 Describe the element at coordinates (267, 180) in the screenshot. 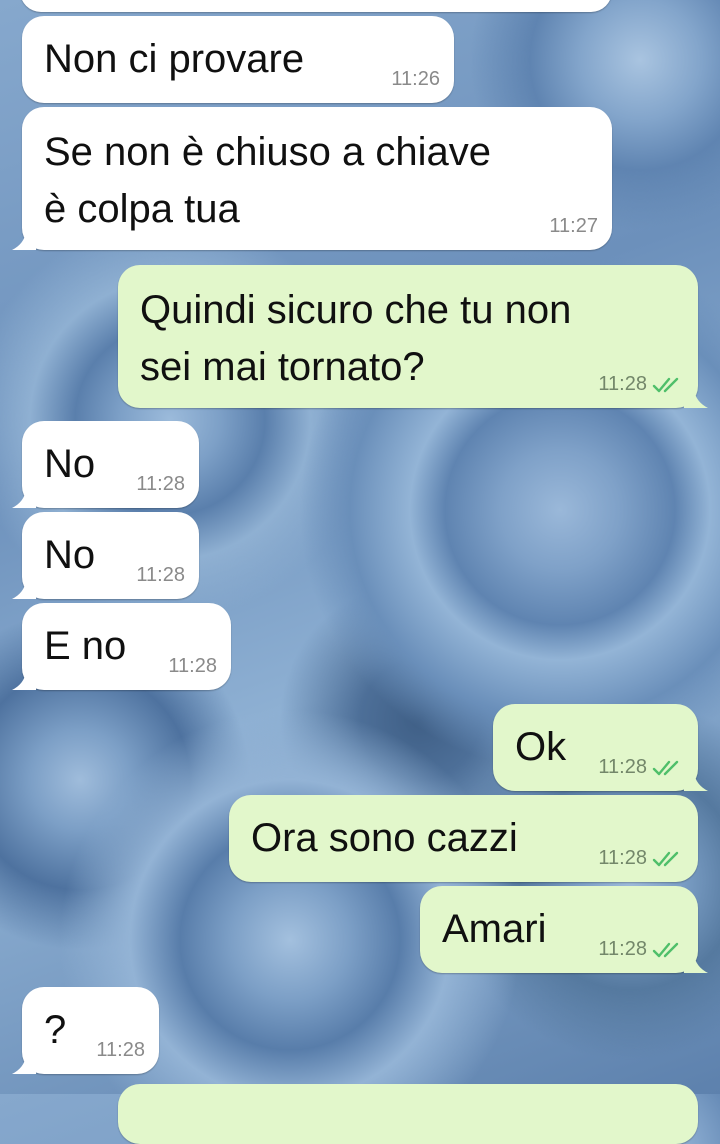

I see `message-text: Se non è chiuso a chiave è colpa tua` at that location.